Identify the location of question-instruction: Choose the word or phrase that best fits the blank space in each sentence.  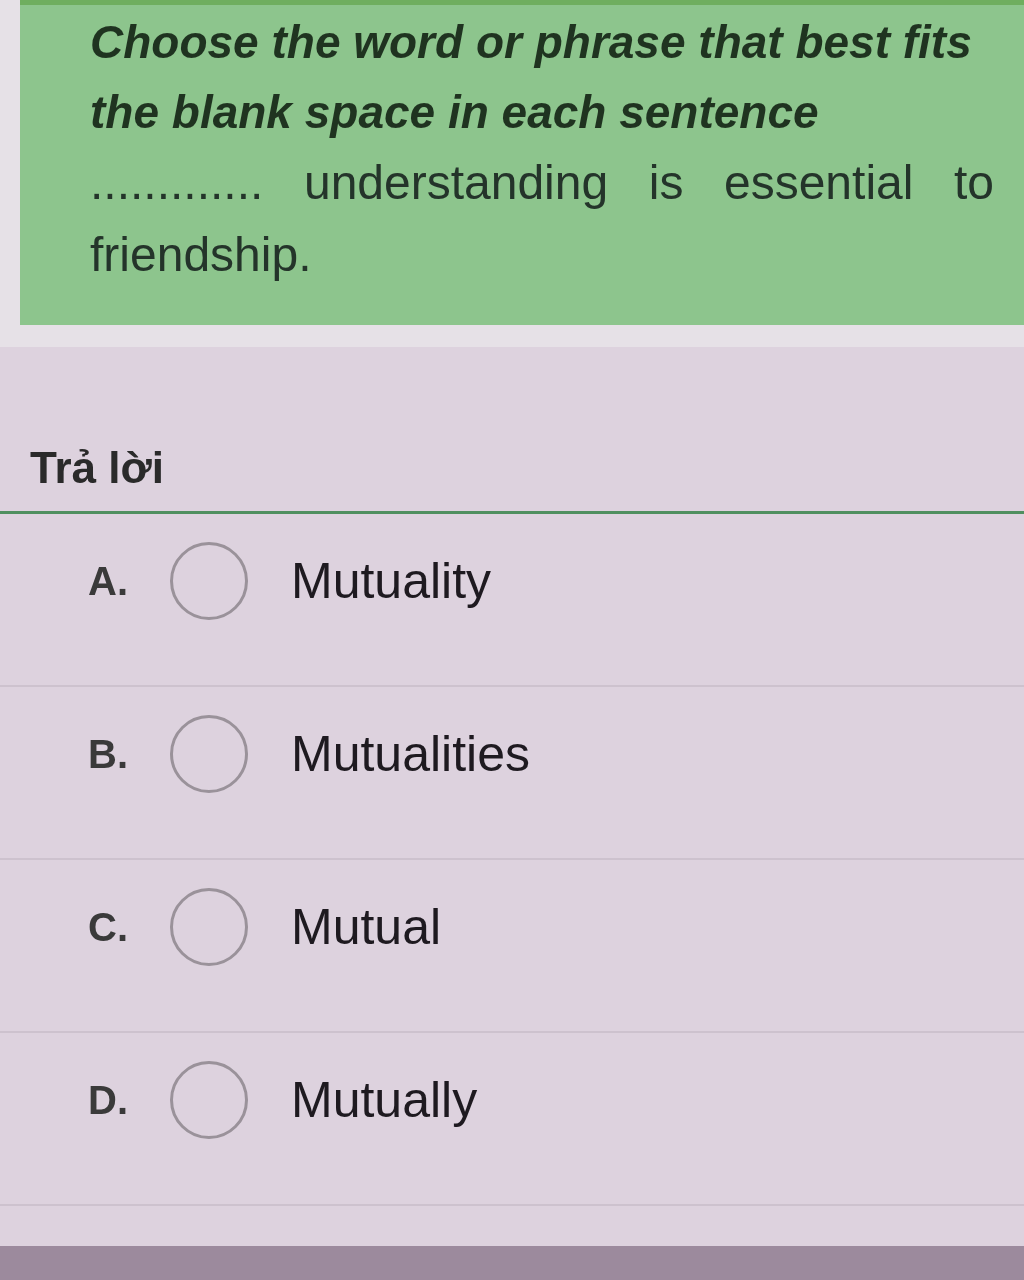
(531, 77).